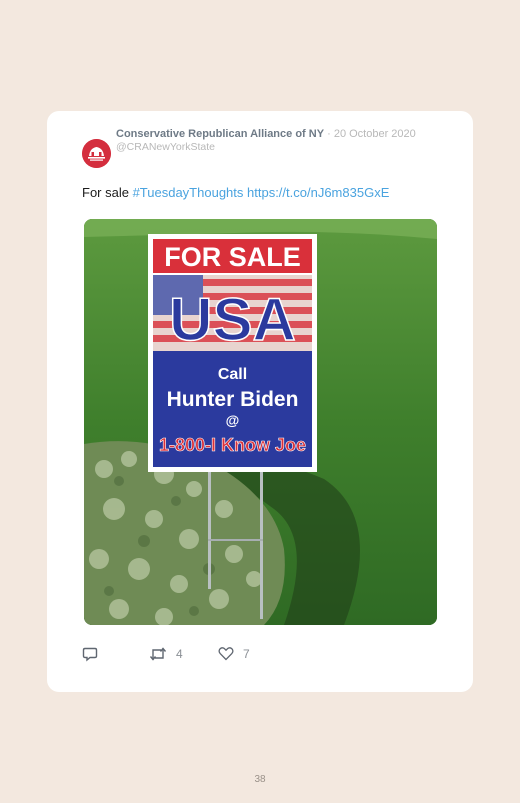 This screenshot has width=520, height=803. What do you see at coordinates (158, 654) in the screenshot?
I see `retweet-icon` at bounding box center [158, 654].